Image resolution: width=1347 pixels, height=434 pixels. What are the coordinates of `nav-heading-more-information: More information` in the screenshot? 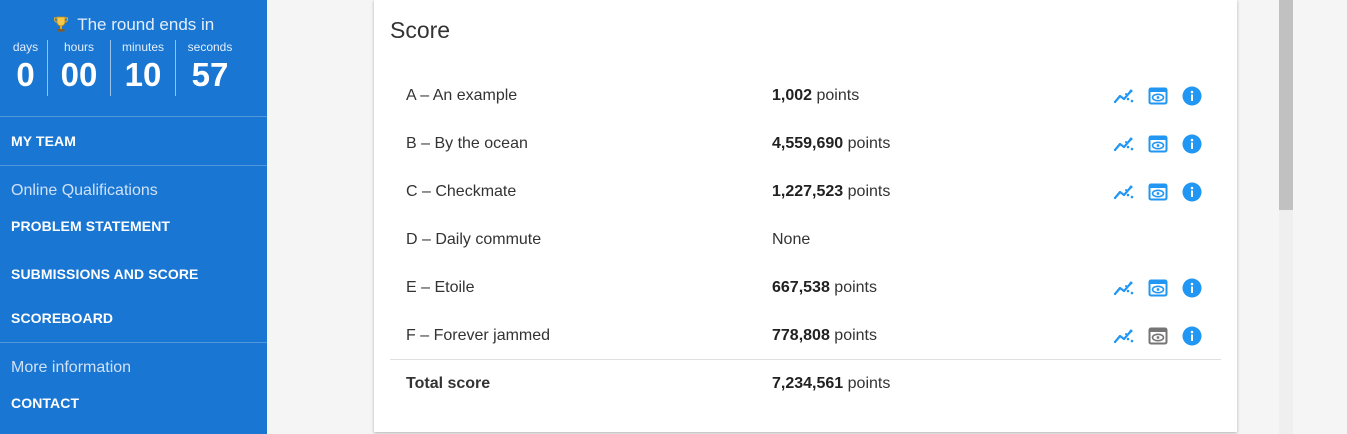 It's located at (71, 367).